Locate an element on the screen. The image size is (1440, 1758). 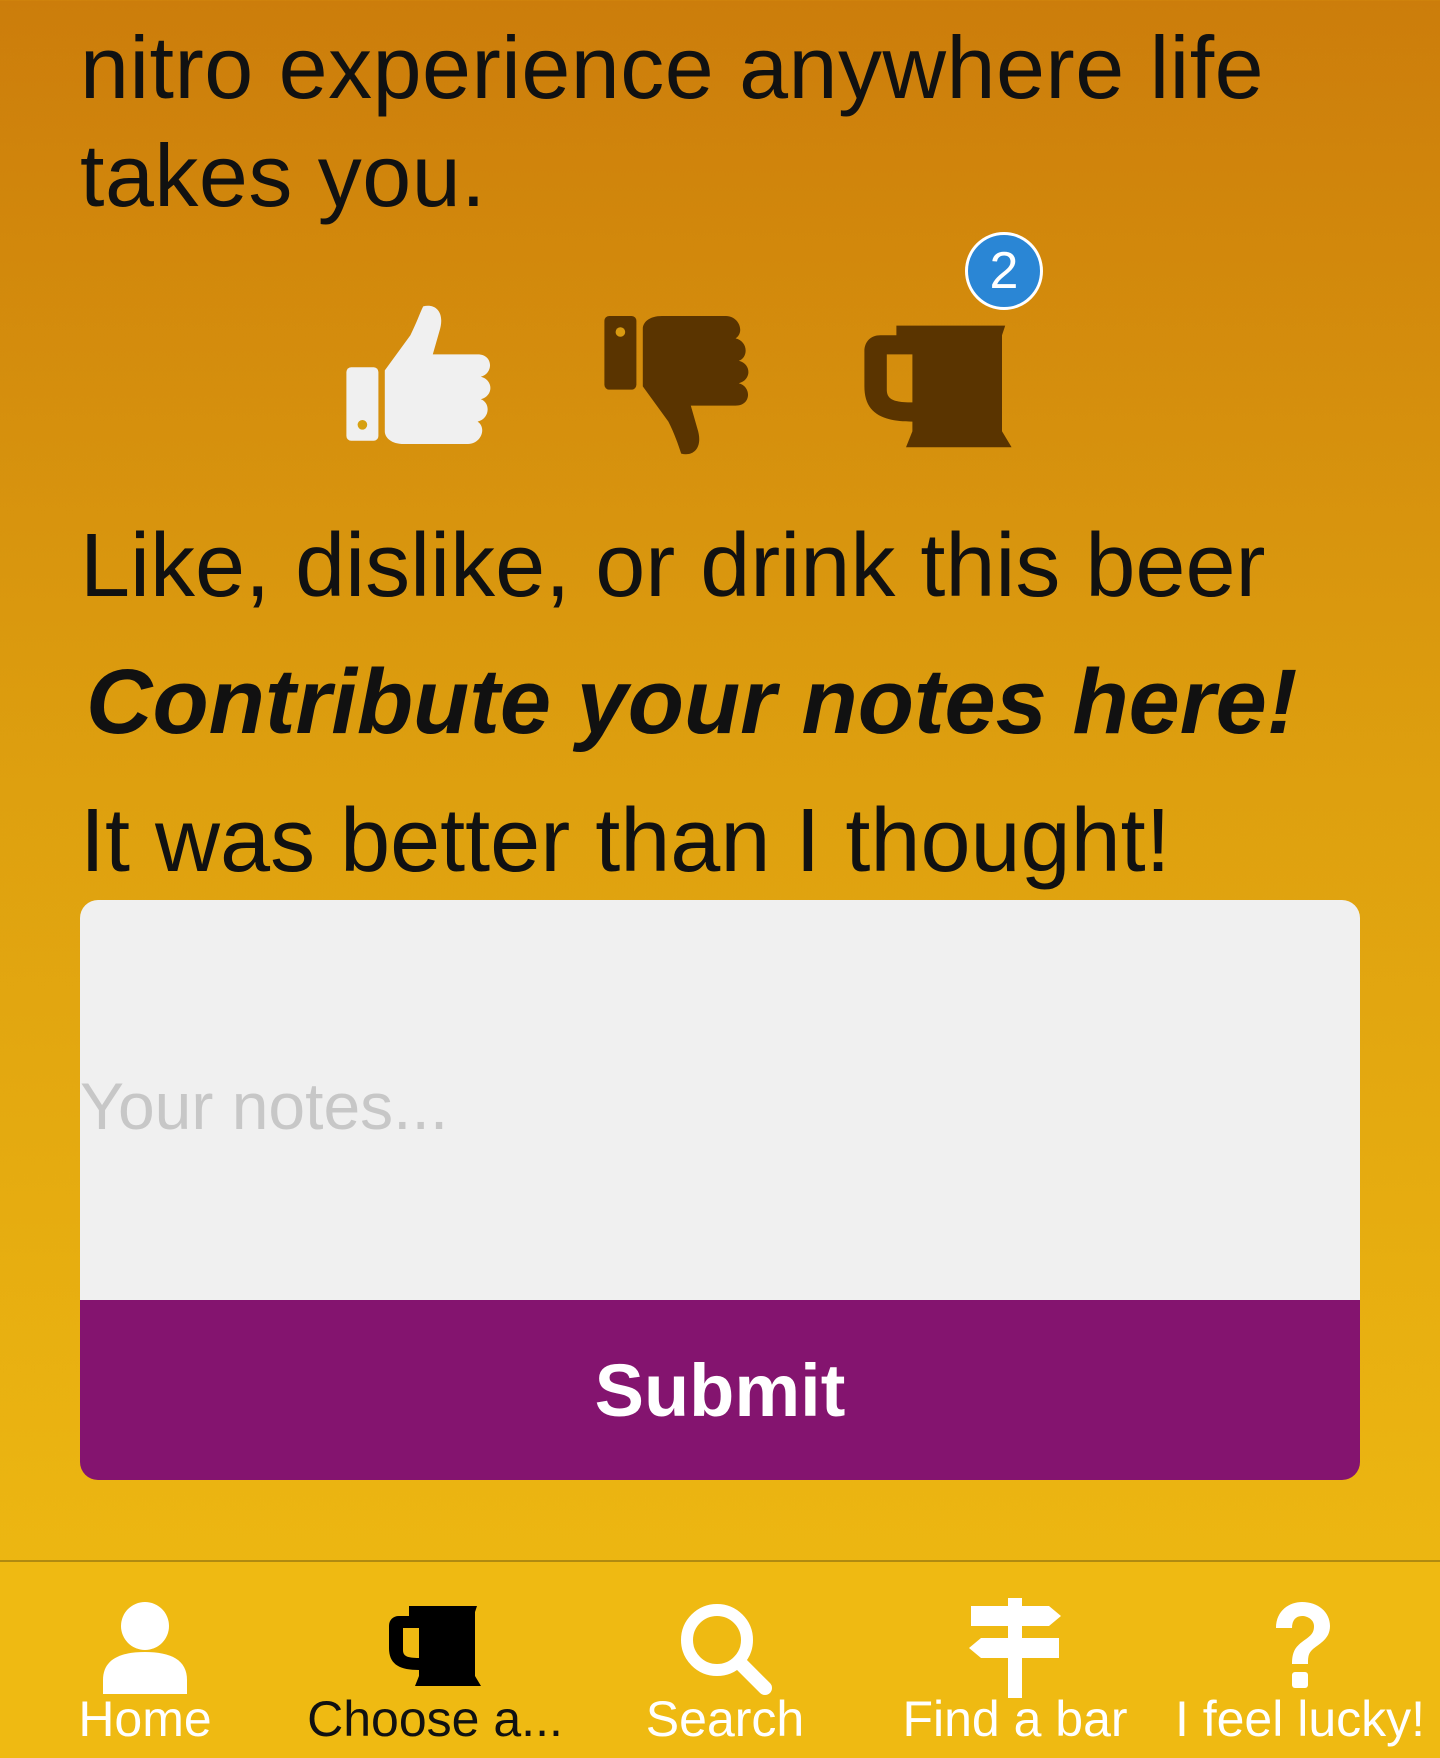
submit-button: Submit is located at coordinates (720, 1390).